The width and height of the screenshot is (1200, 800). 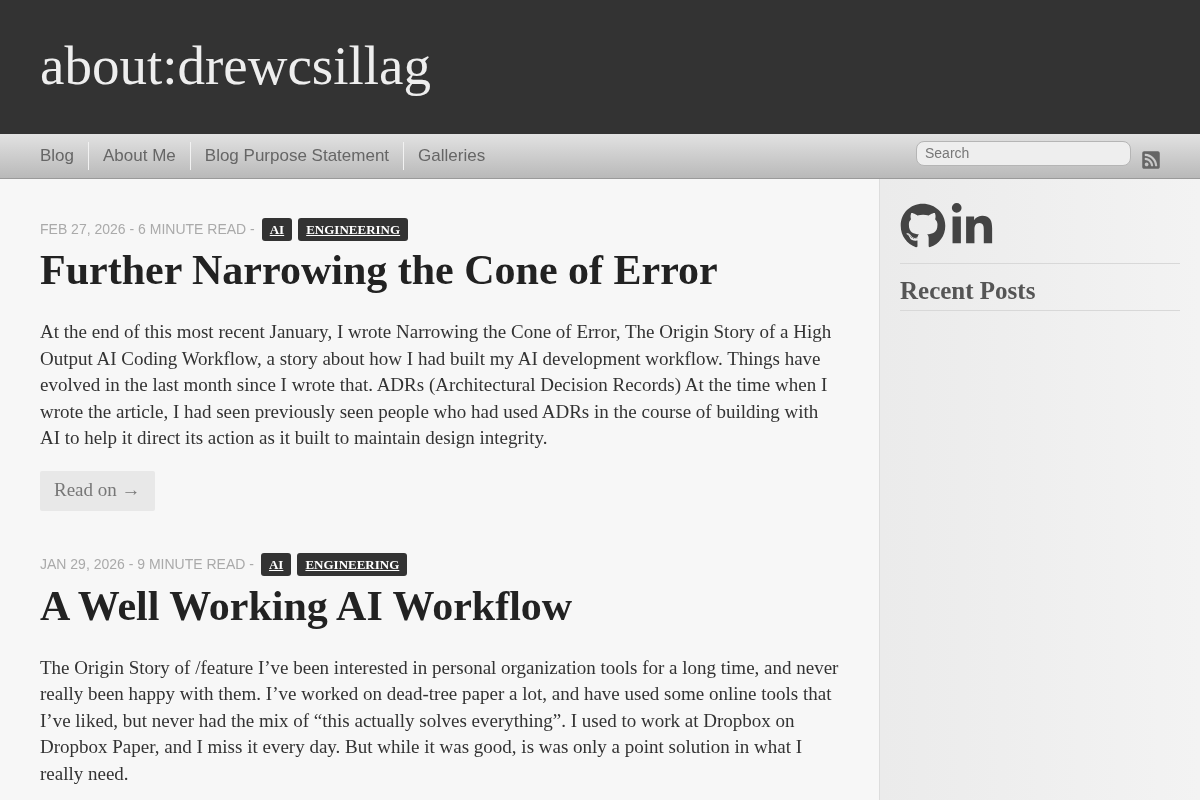 I want to click on nav-link: Blog Purpose Statement, so click(x=296, y=156).